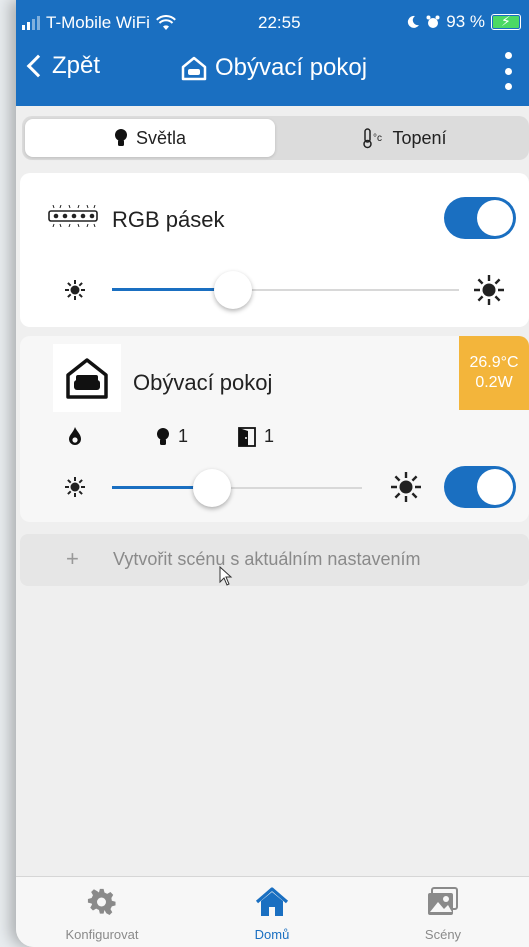 The height and width of the screenshot is (947, 529). What do you see at coordinates (291, 67) in the screenshot?
I see `page-title-text: Obývací pokoj` at bounding box center [291, 67].